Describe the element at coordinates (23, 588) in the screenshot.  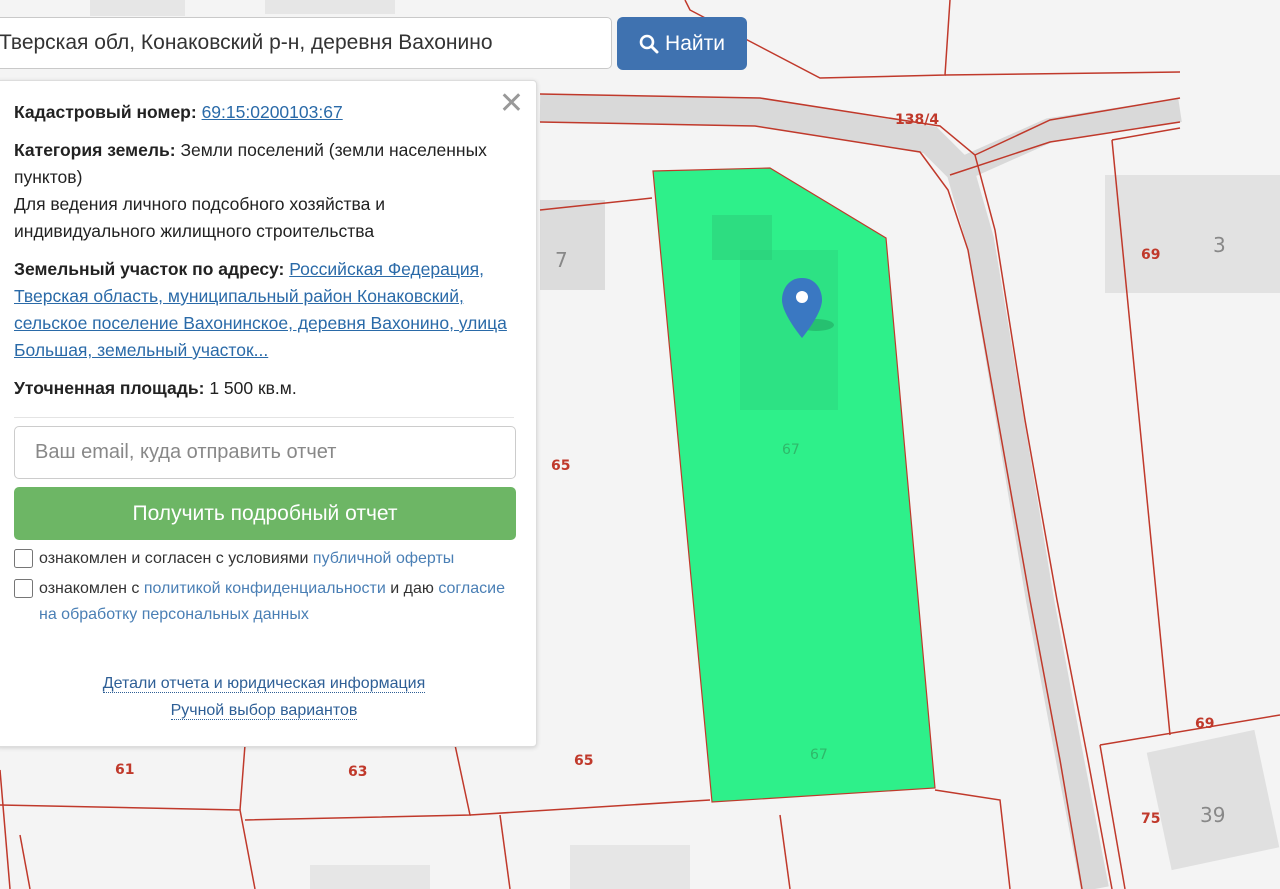
I see `privacy-consent-checkbox` at that location.